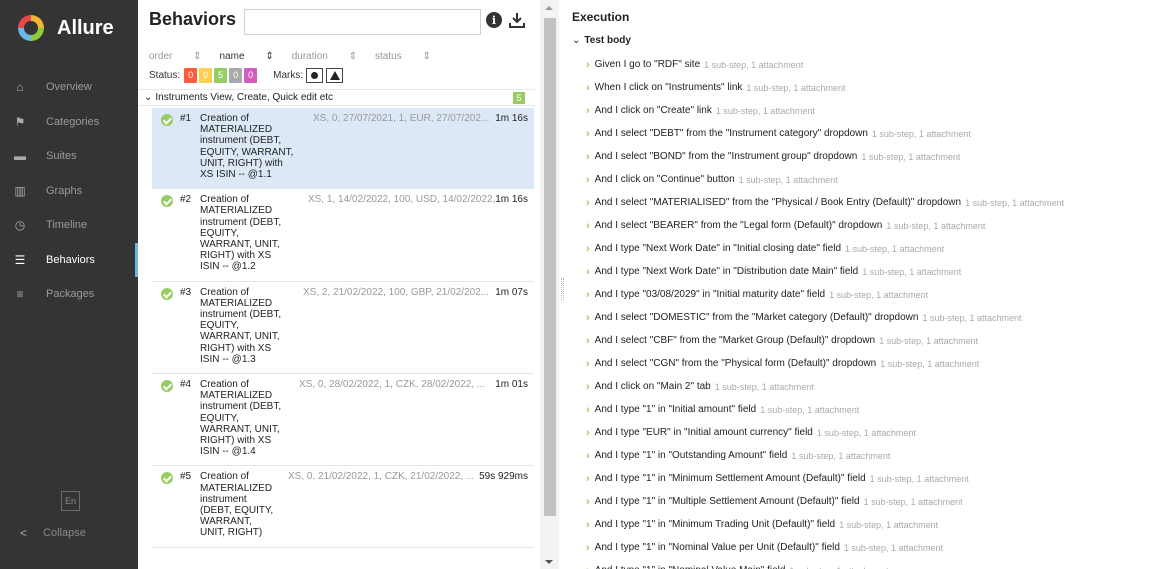 This screenshot has width=1176, height=569. What do you see at coordinates (511, 200) in the screenshot?
I see `test-duration: 1m 16s` at bounding box center [511, 200].